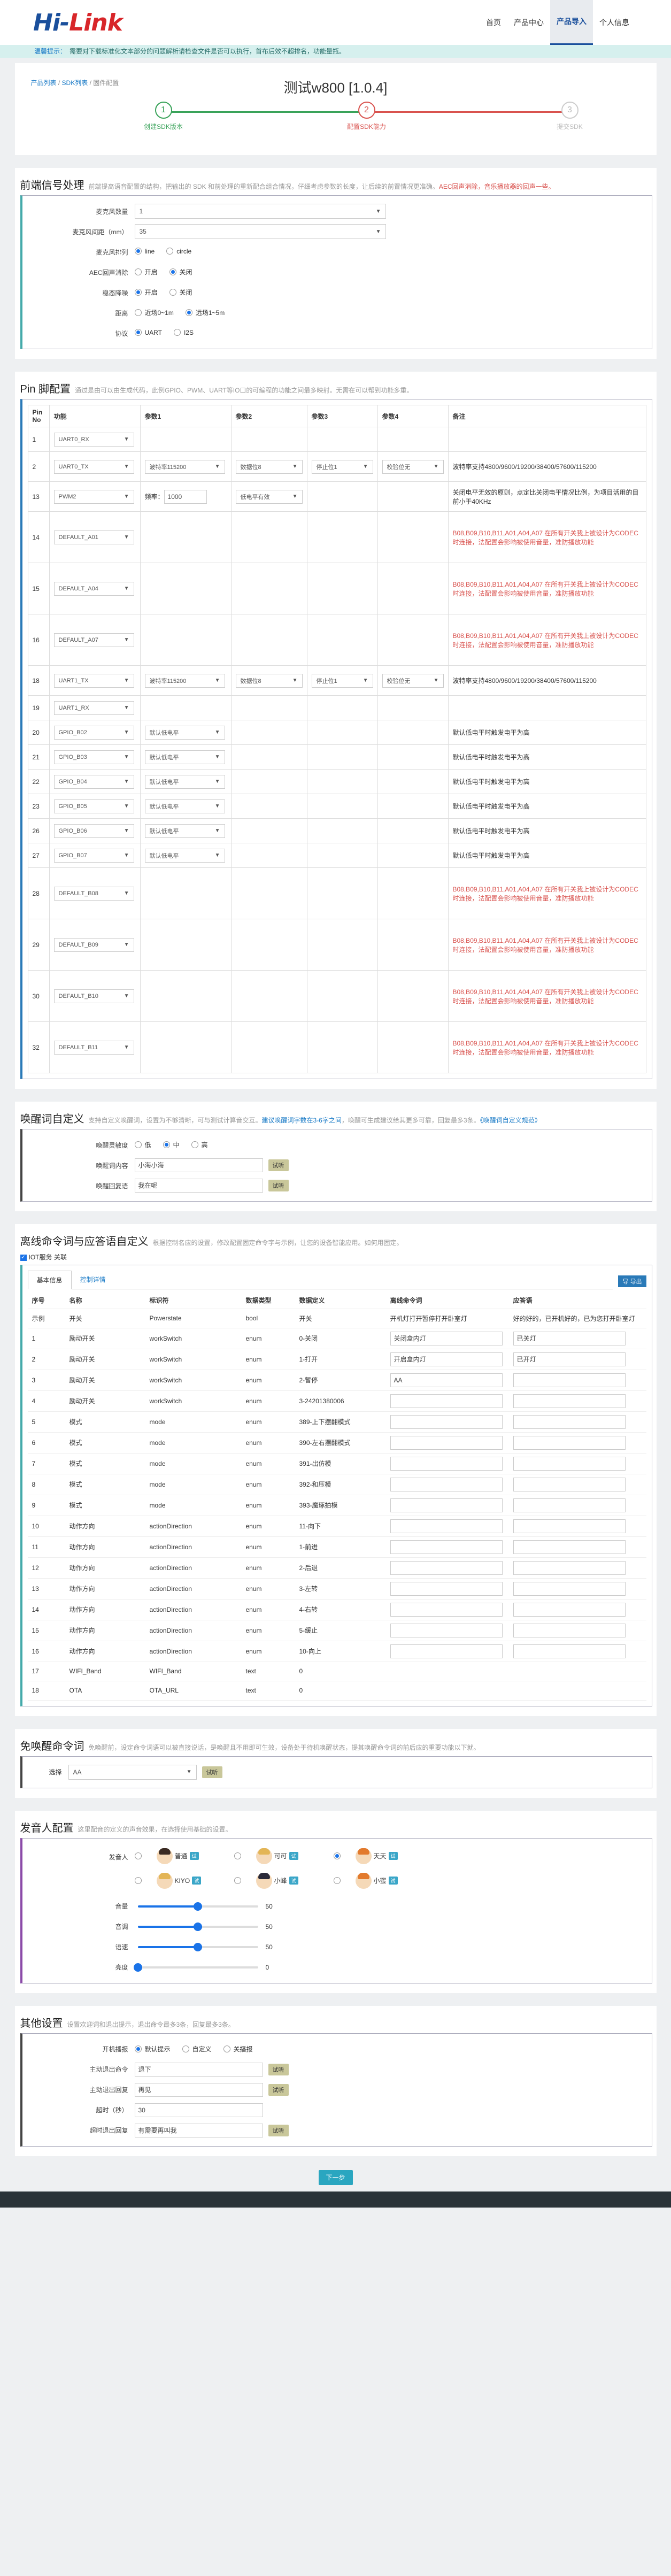  I want to click on frontend-radio-option: 近场0~1m, so click(154, 312).